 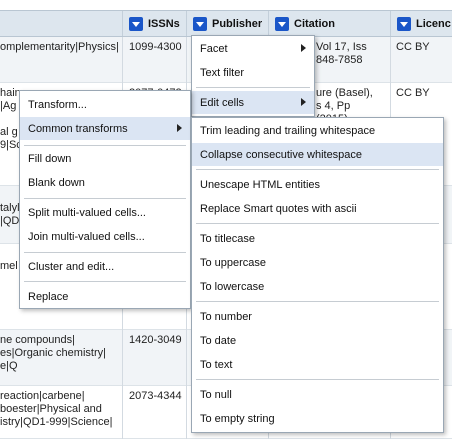 What do you see at coordinates (253, 48) in the screenshot?
I see `menu-item-facet: Facet` at bounding box center [253, 48].